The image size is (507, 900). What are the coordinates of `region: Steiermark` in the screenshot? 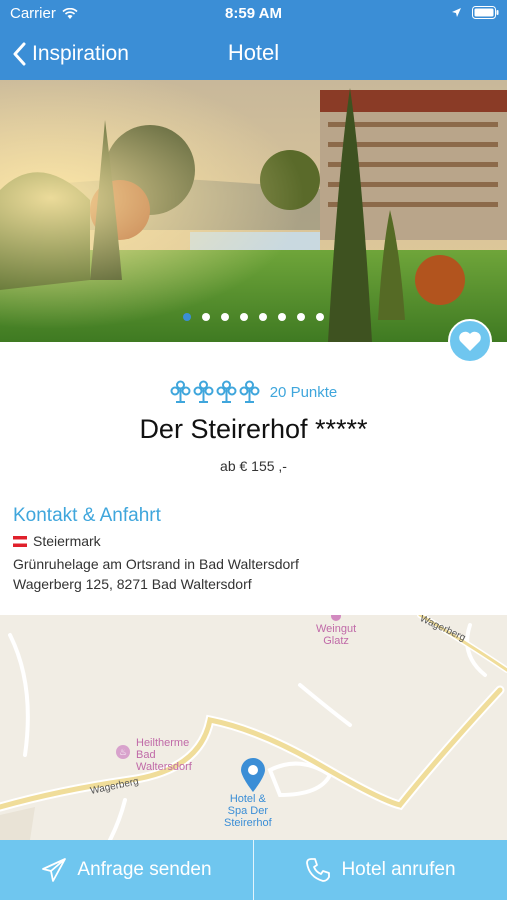 It's located at (57, 541).